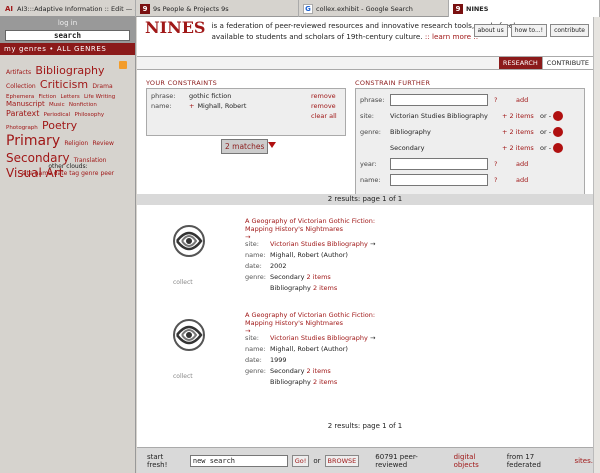 Image resolution: width=600 pixels, height=473 pixels. What do you see at coordinates (238, 460) in the screenshot?
I see `new-search-input: new search` at bounding box center [238, 460].